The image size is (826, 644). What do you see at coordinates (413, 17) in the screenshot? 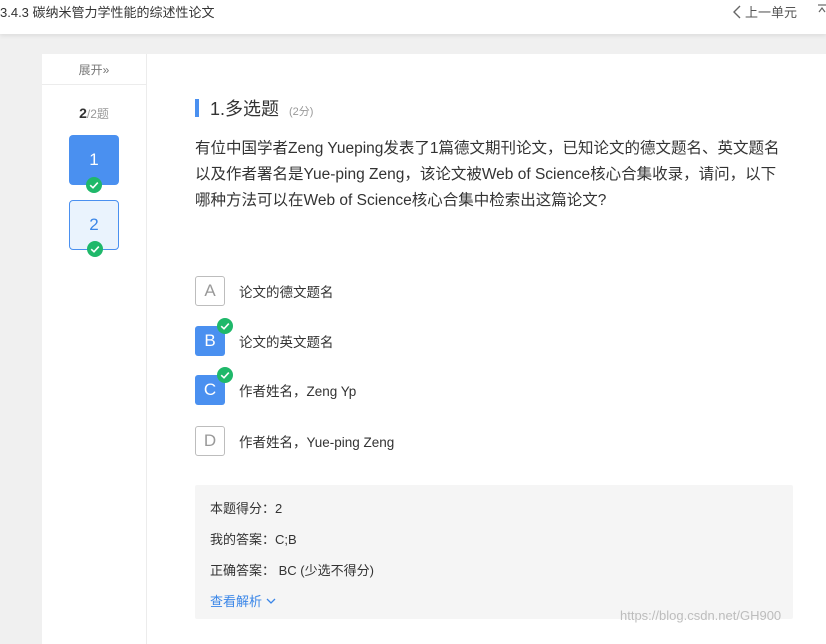
I see `top-bar: 3.4.3 碳纳米管力学性能的综述性论文 上一单元` at bounding box center [413, 17].